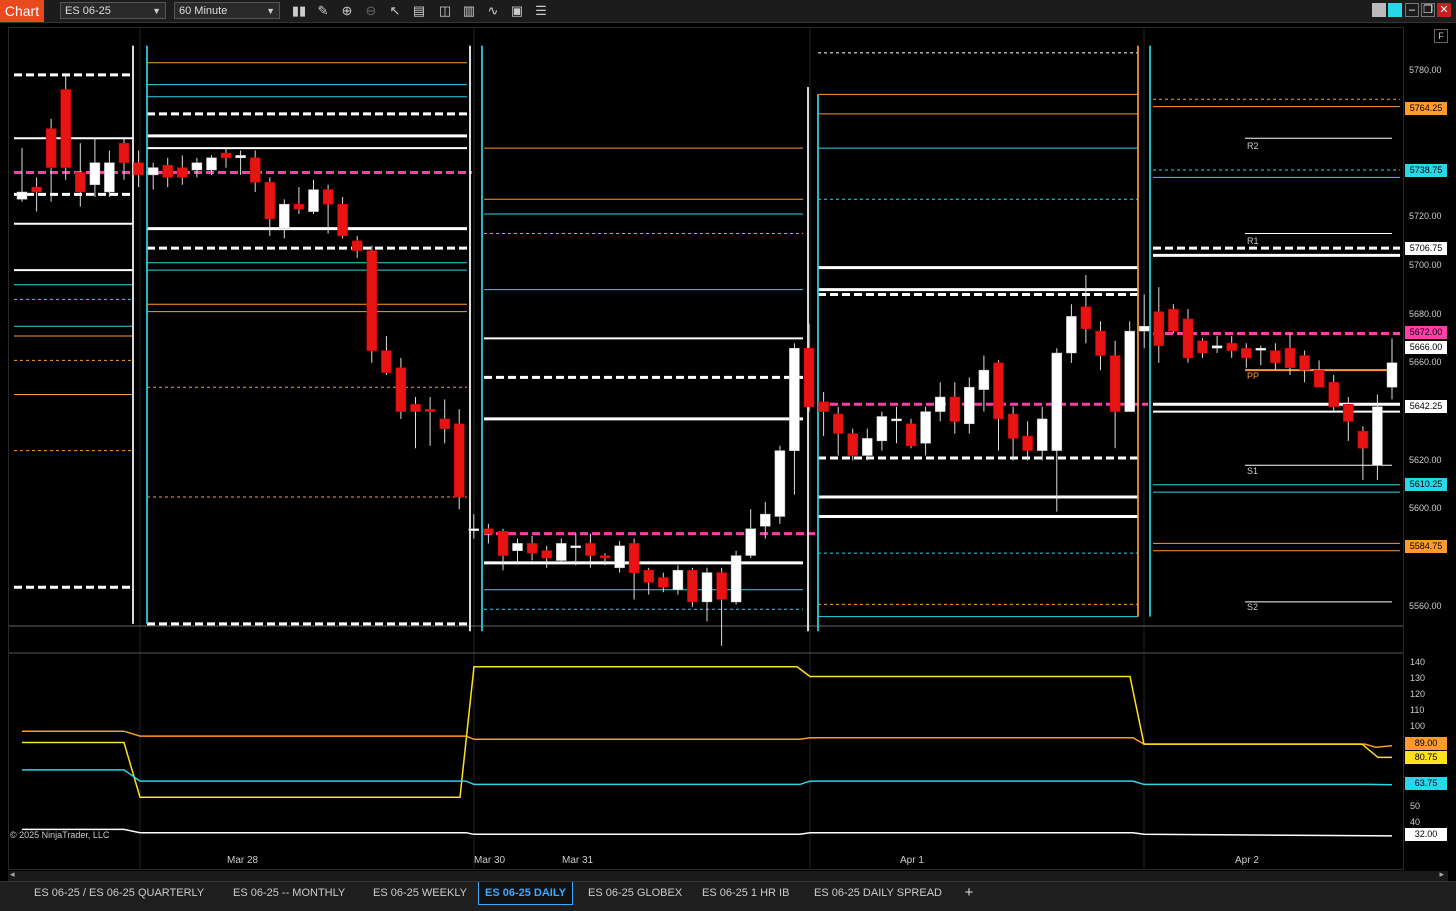 This screenshot has height=911, width=1456. Describe the element at coordinates (1426, 170) in the screenshot. I see `price-tag-cyan: 5738.75` at that location.